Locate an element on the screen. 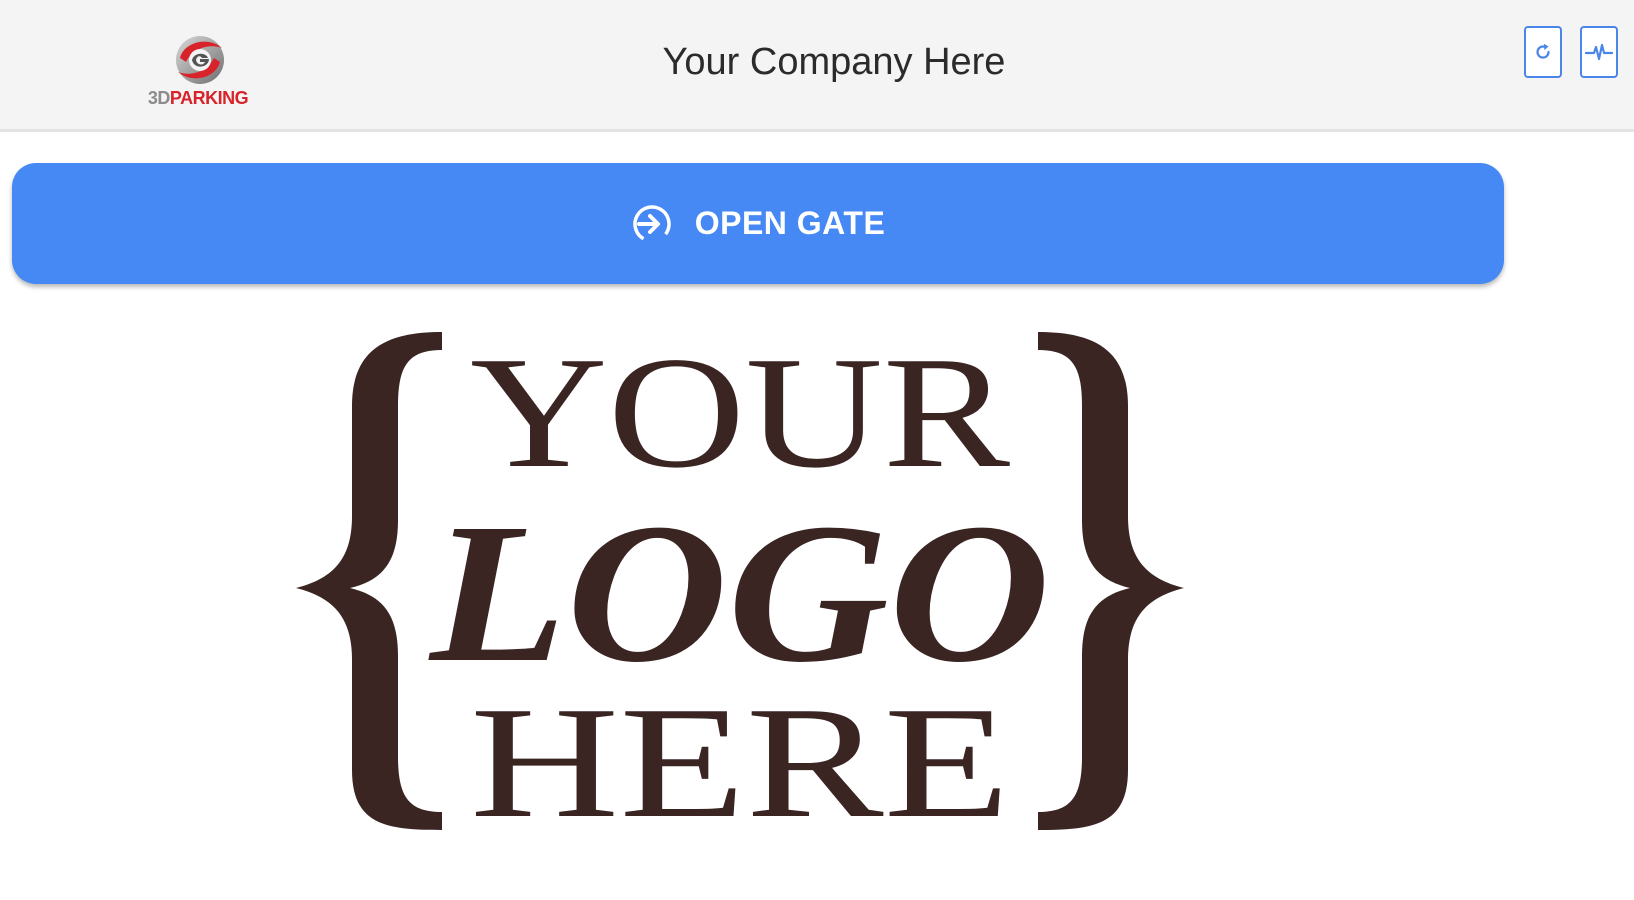  left-brace-icon is located at coordinates (369, 581).